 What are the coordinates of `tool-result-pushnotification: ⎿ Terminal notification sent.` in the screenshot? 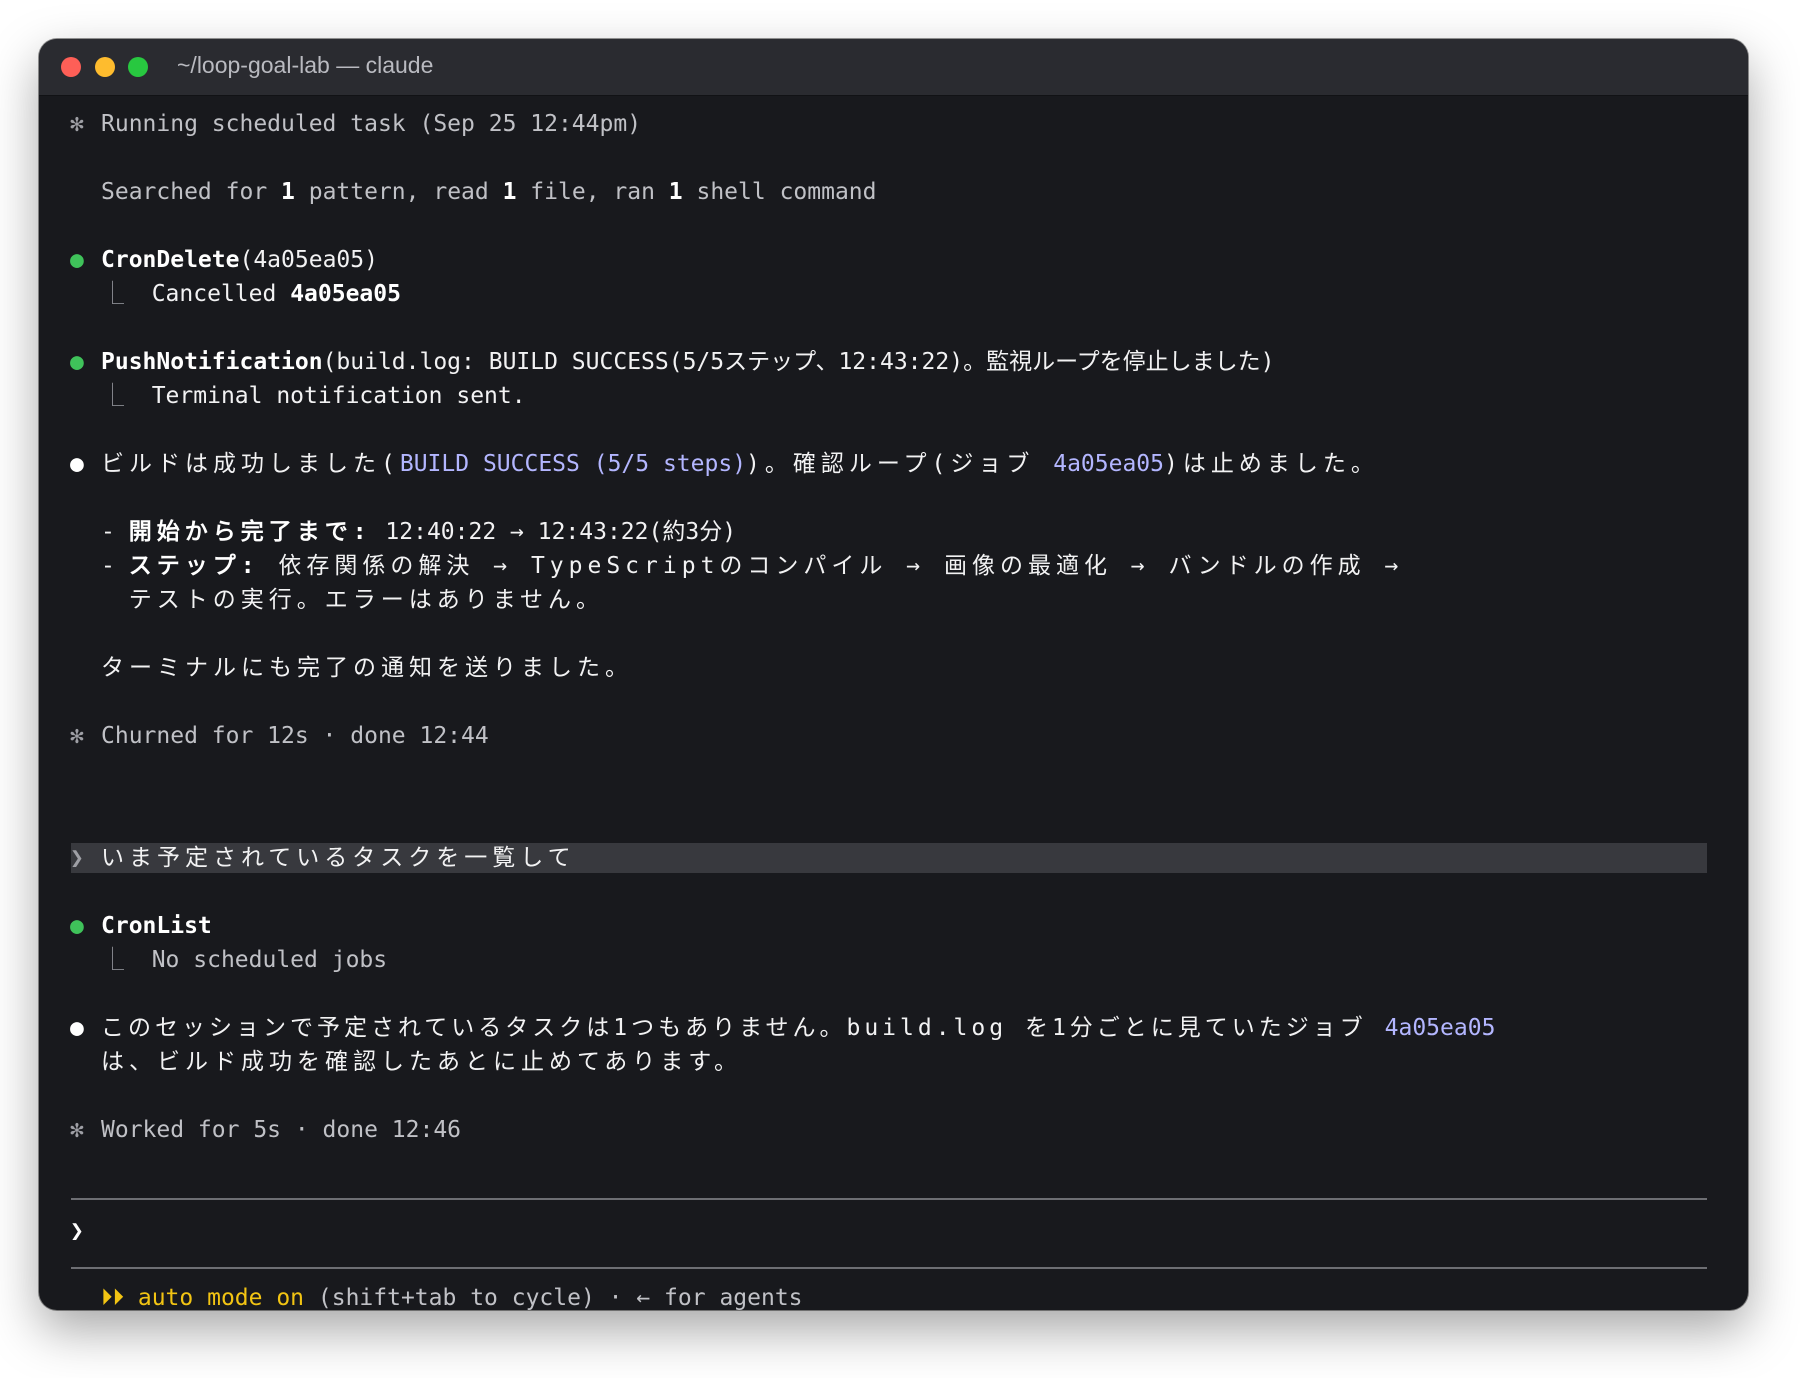 It's located at (313, 396).